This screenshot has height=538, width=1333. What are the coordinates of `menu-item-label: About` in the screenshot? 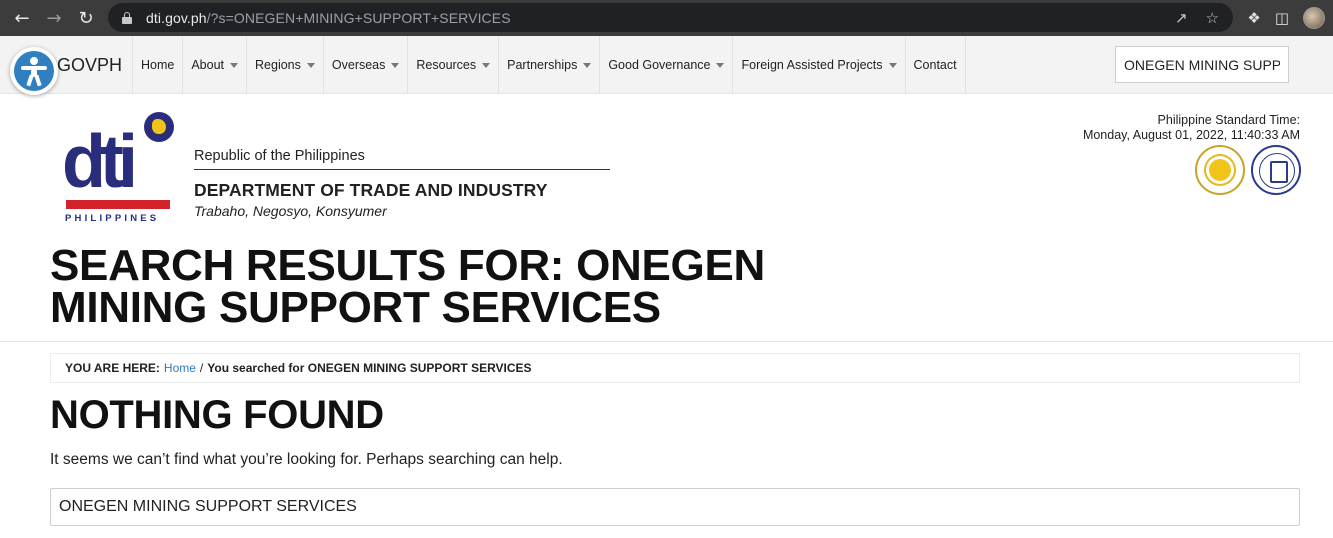 It's located at (208, 65).